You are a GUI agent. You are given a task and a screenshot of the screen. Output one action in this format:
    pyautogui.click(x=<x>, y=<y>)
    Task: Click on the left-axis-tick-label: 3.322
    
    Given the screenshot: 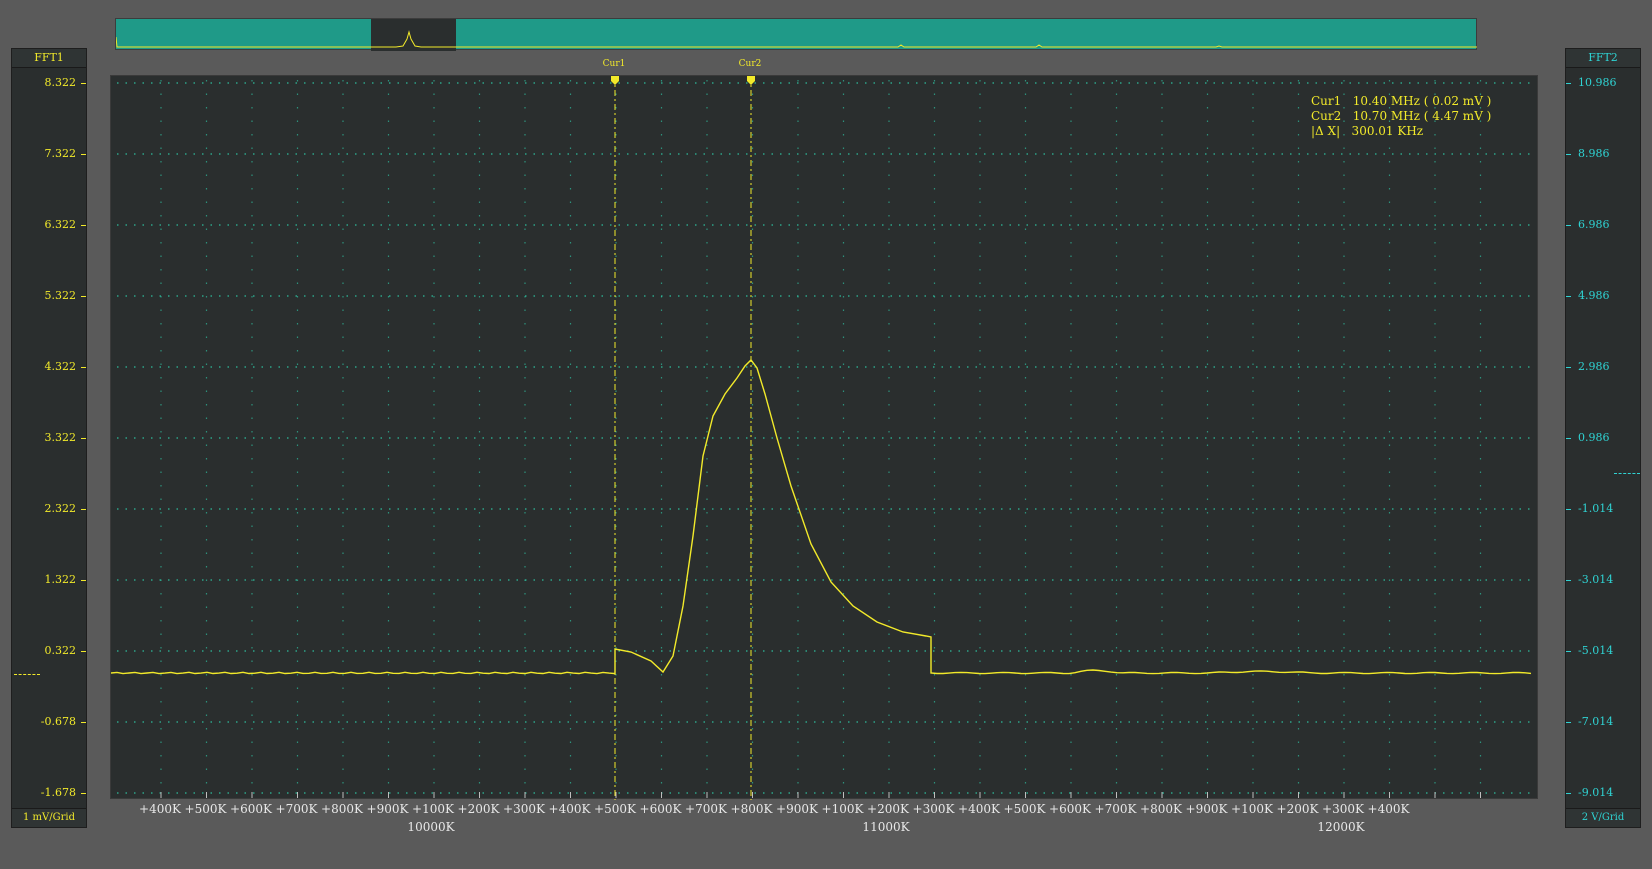 What is the action you would take?
    pyautogui.click(x=60, y=437)
    